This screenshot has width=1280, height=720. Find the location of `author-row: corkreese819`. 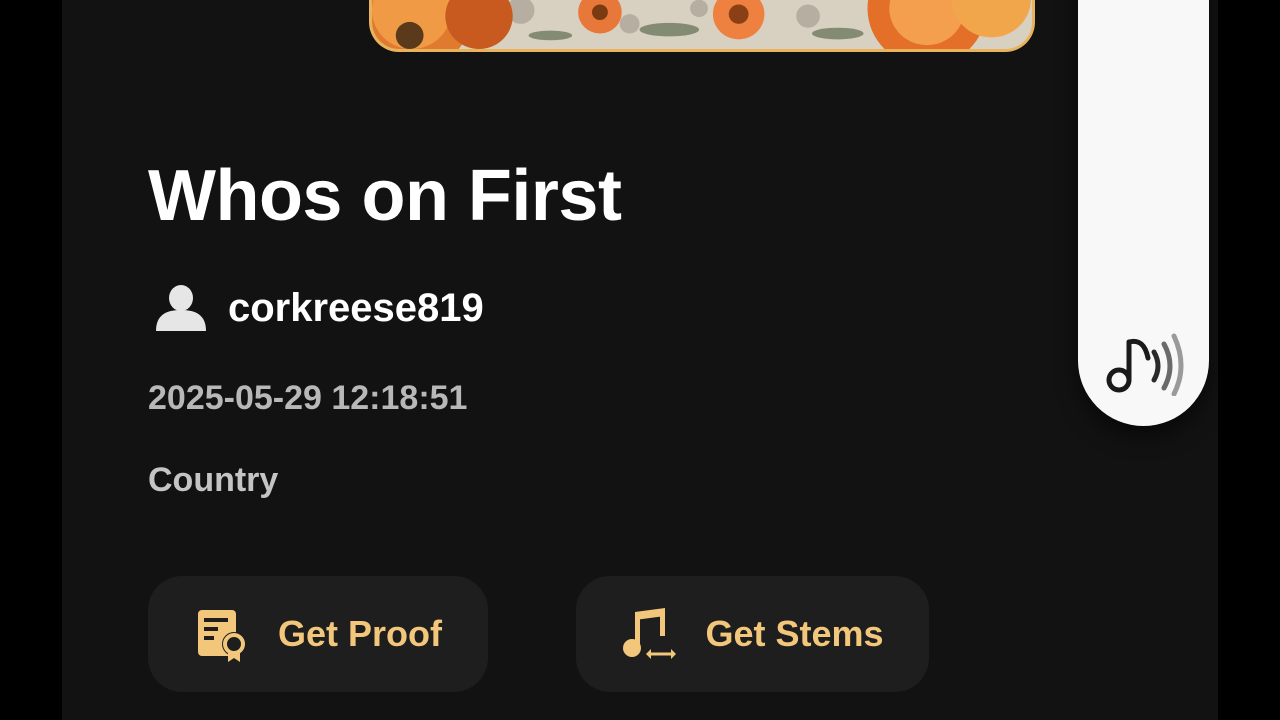

author-row: corkreese819 is located at coordinates (319, 308).